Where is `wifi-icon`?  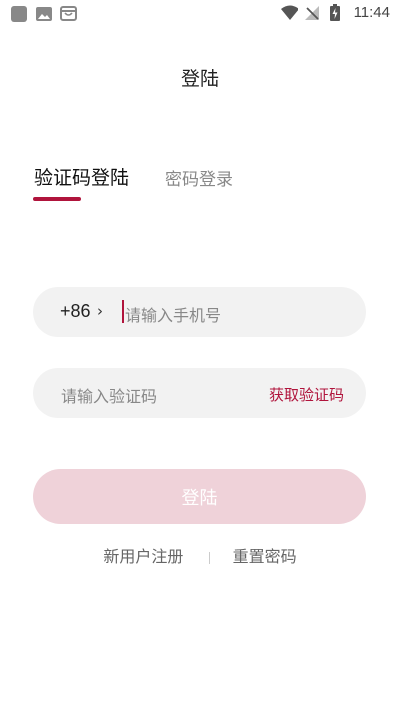
wifi-icon is located at coordinates (289, 12).